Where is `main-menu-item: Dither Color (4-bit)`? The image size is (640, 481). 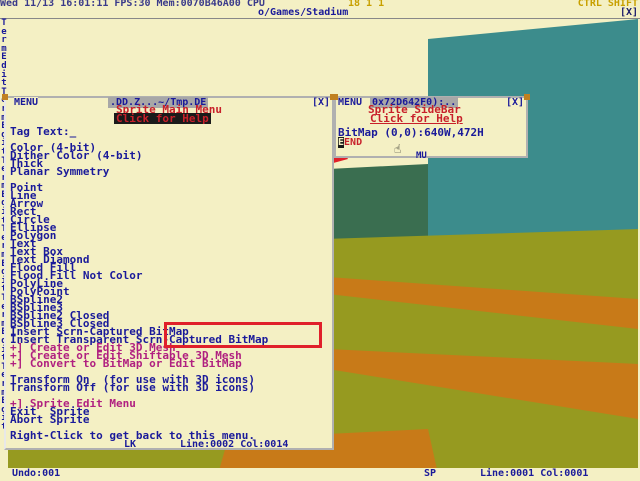 main-menu-item: Dither Color (4-bit) is located at coordinates (171, 155).